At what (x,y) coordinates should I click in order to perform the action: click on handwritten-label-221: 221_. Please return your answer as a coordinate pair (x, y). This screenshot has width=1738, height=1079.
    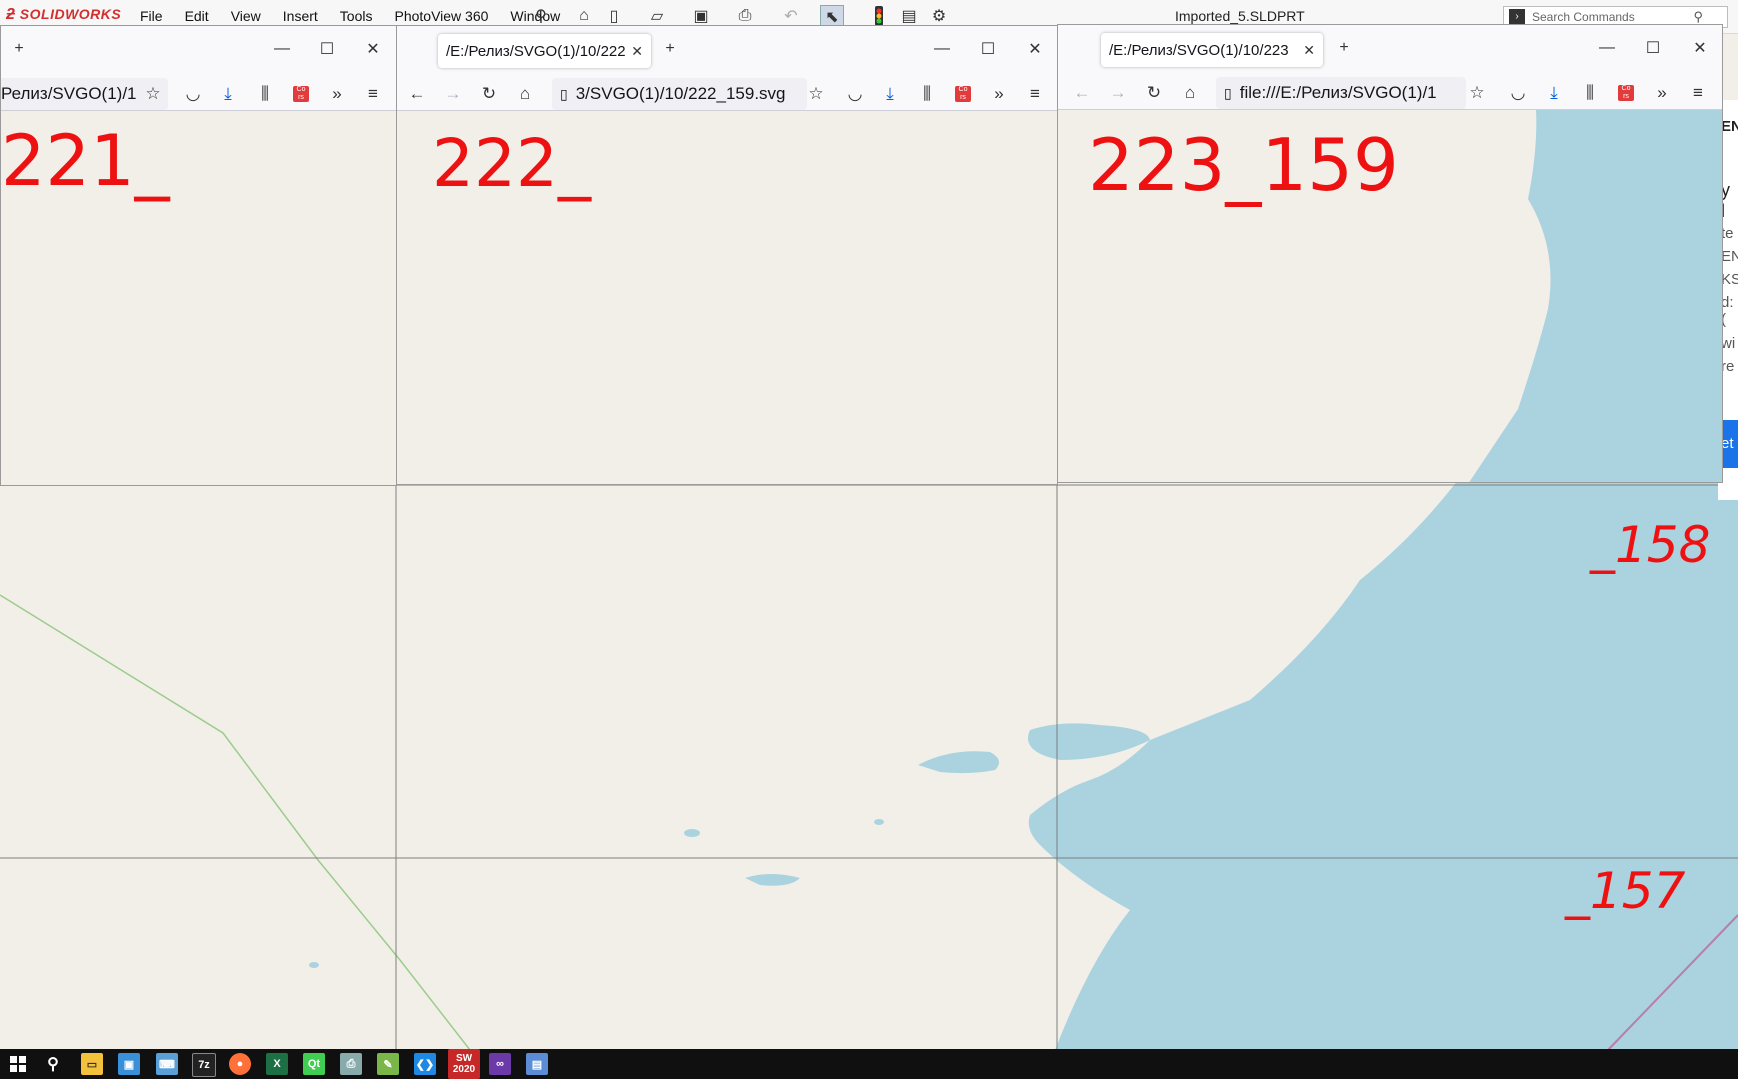
    Looking at the image, I should click on (85, 161).